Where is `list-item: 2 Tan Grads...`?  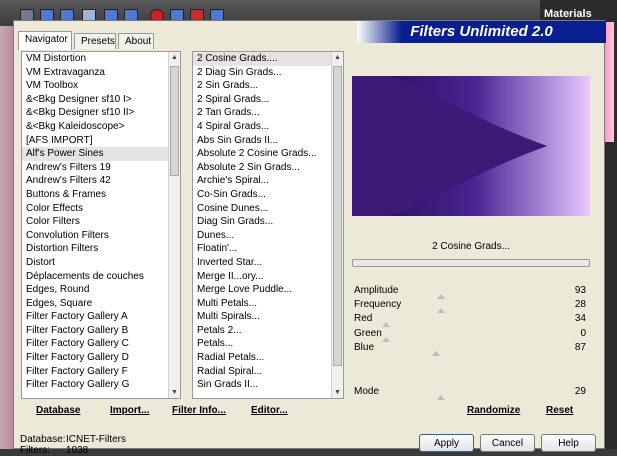 list-item: 2 Tan Grads... is located at coordinates (268, 113).